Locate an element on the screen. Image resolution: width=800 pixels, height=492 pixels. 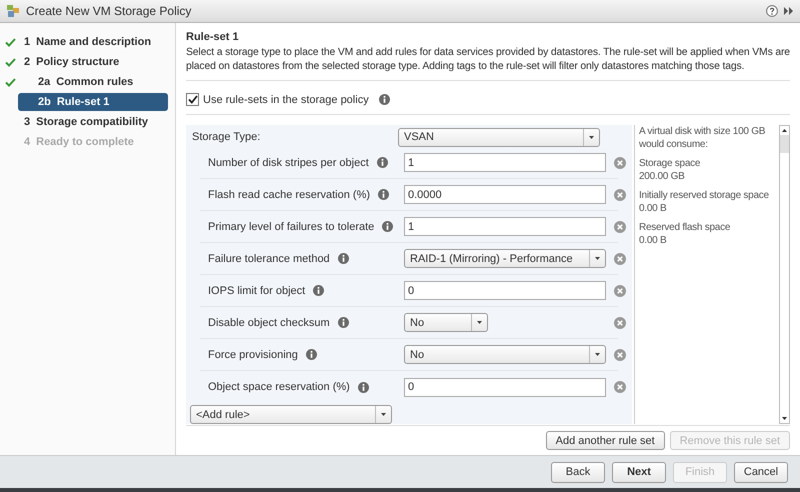
info-text: A virtual disk with size 100 GB would consume: is located at coordinates (702, 138).